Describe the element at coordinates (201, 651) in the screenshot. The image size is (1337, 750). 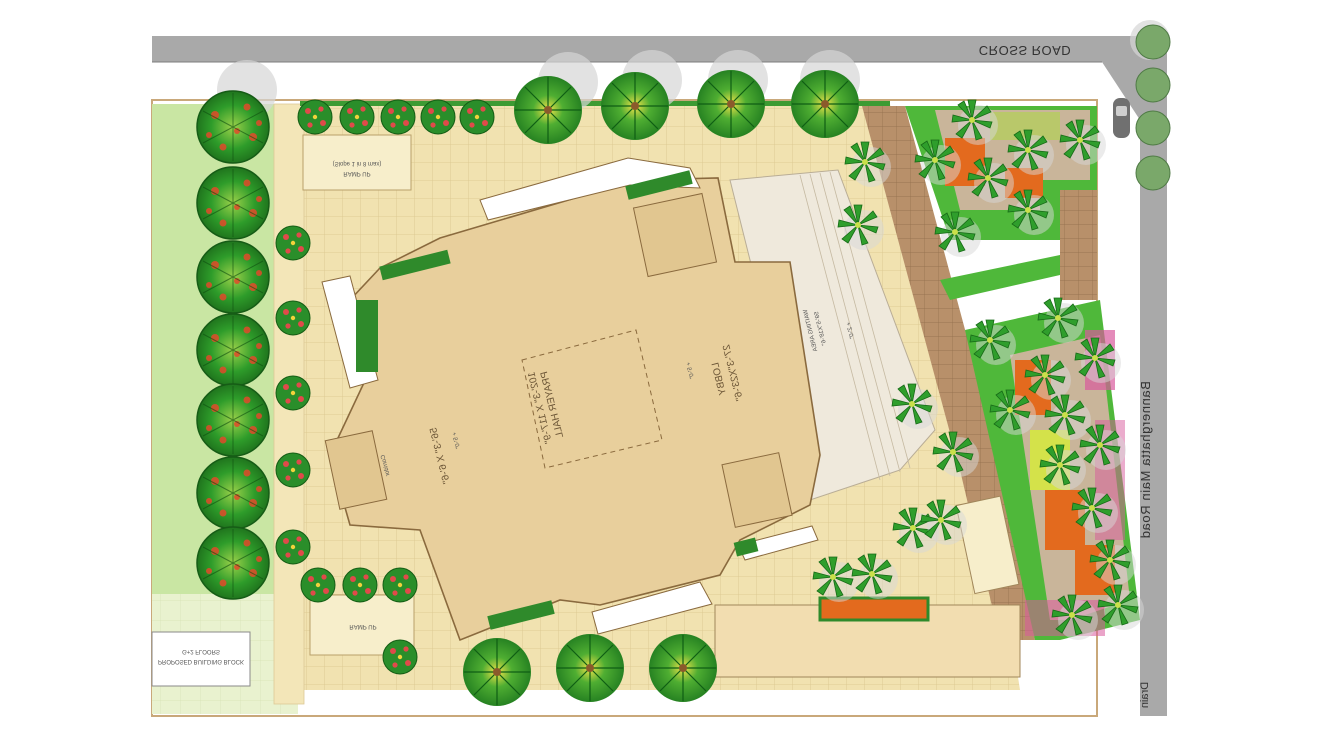
I see `proposed-building-note: G+2 FLOORS` at that location.